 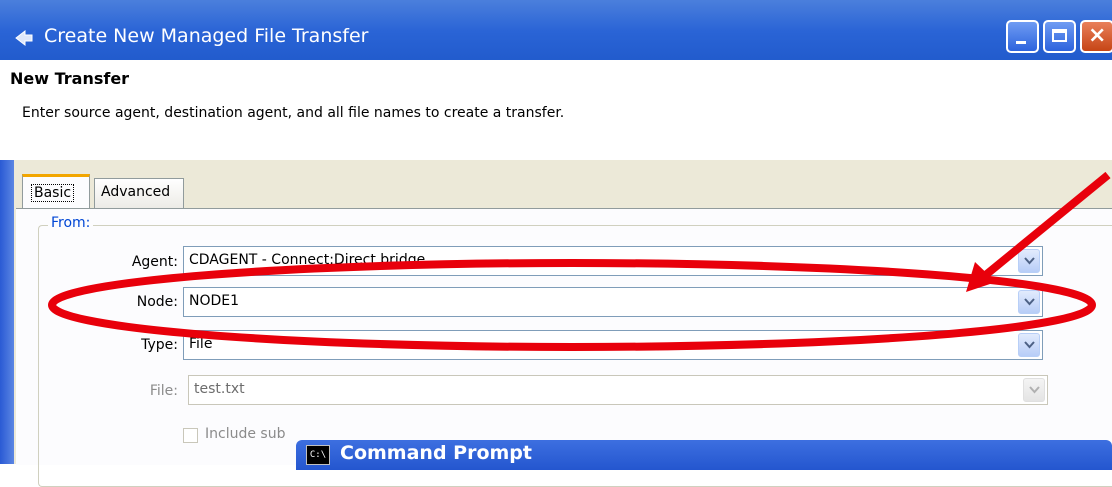 I want to click on tab-advanced-label: Advanced, so click(x=136, y=192).